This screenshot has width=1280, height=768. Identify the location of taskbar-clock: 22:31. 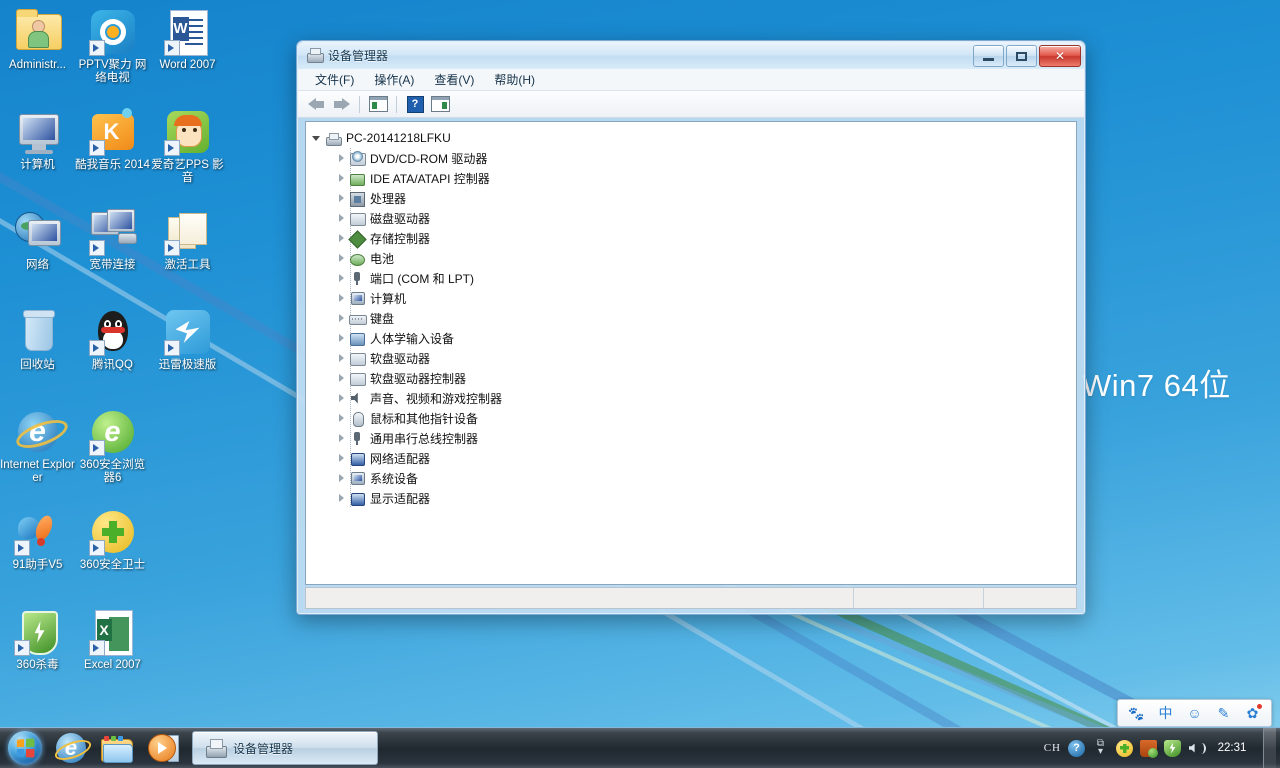
(1232, 748).